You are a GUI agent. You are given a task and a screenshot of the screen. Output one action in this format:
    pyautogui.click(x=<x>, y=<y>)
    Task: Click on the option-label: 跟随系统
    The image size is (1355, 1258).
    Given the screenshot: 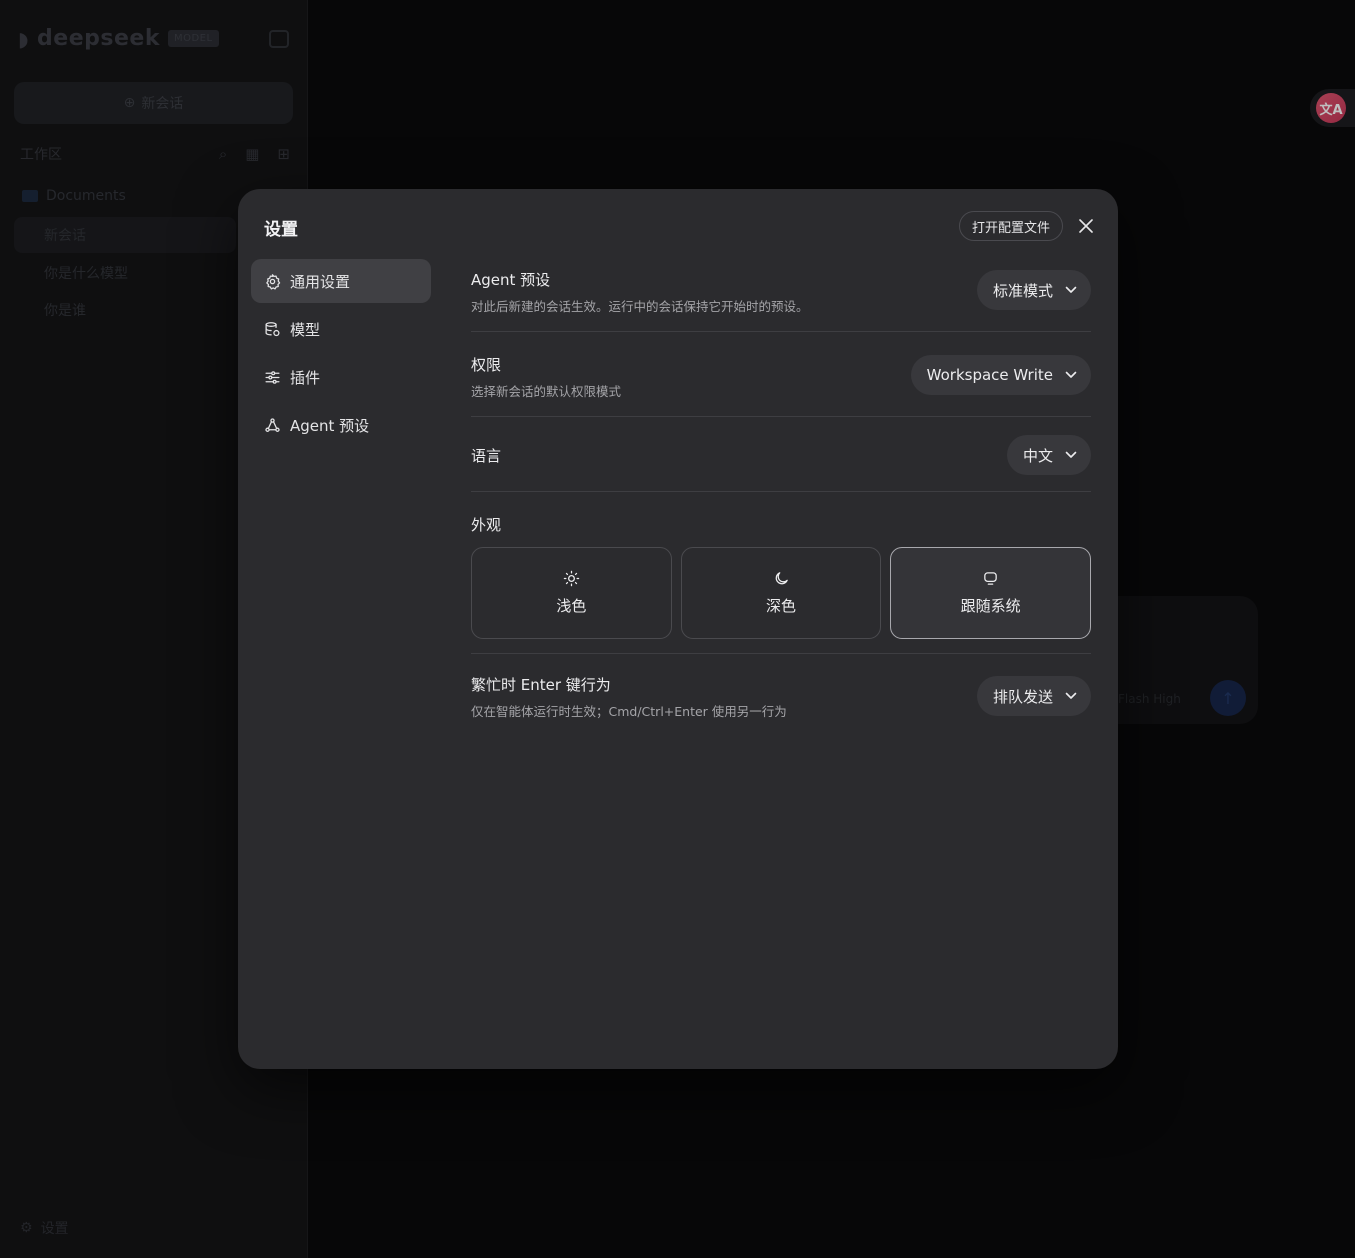 What is the action you would take?
    pyautogui.click(x=990, y=606)
    